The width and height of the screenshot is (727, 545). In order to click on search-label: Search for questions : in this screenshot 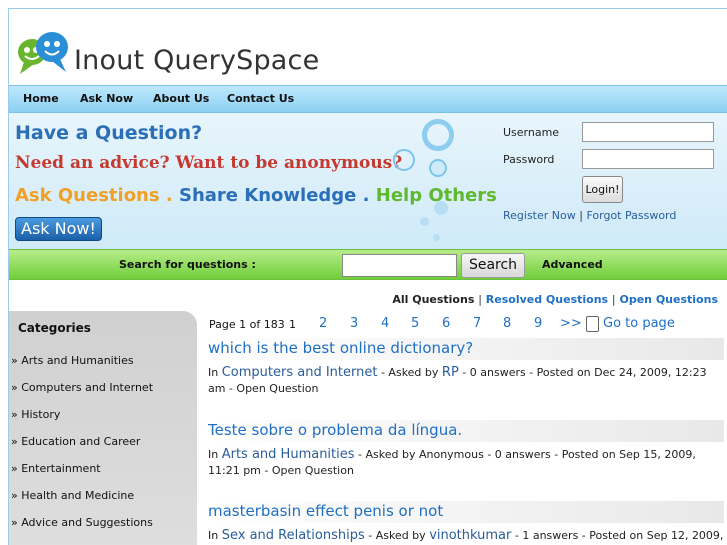, I will do `click(187, 264)`.